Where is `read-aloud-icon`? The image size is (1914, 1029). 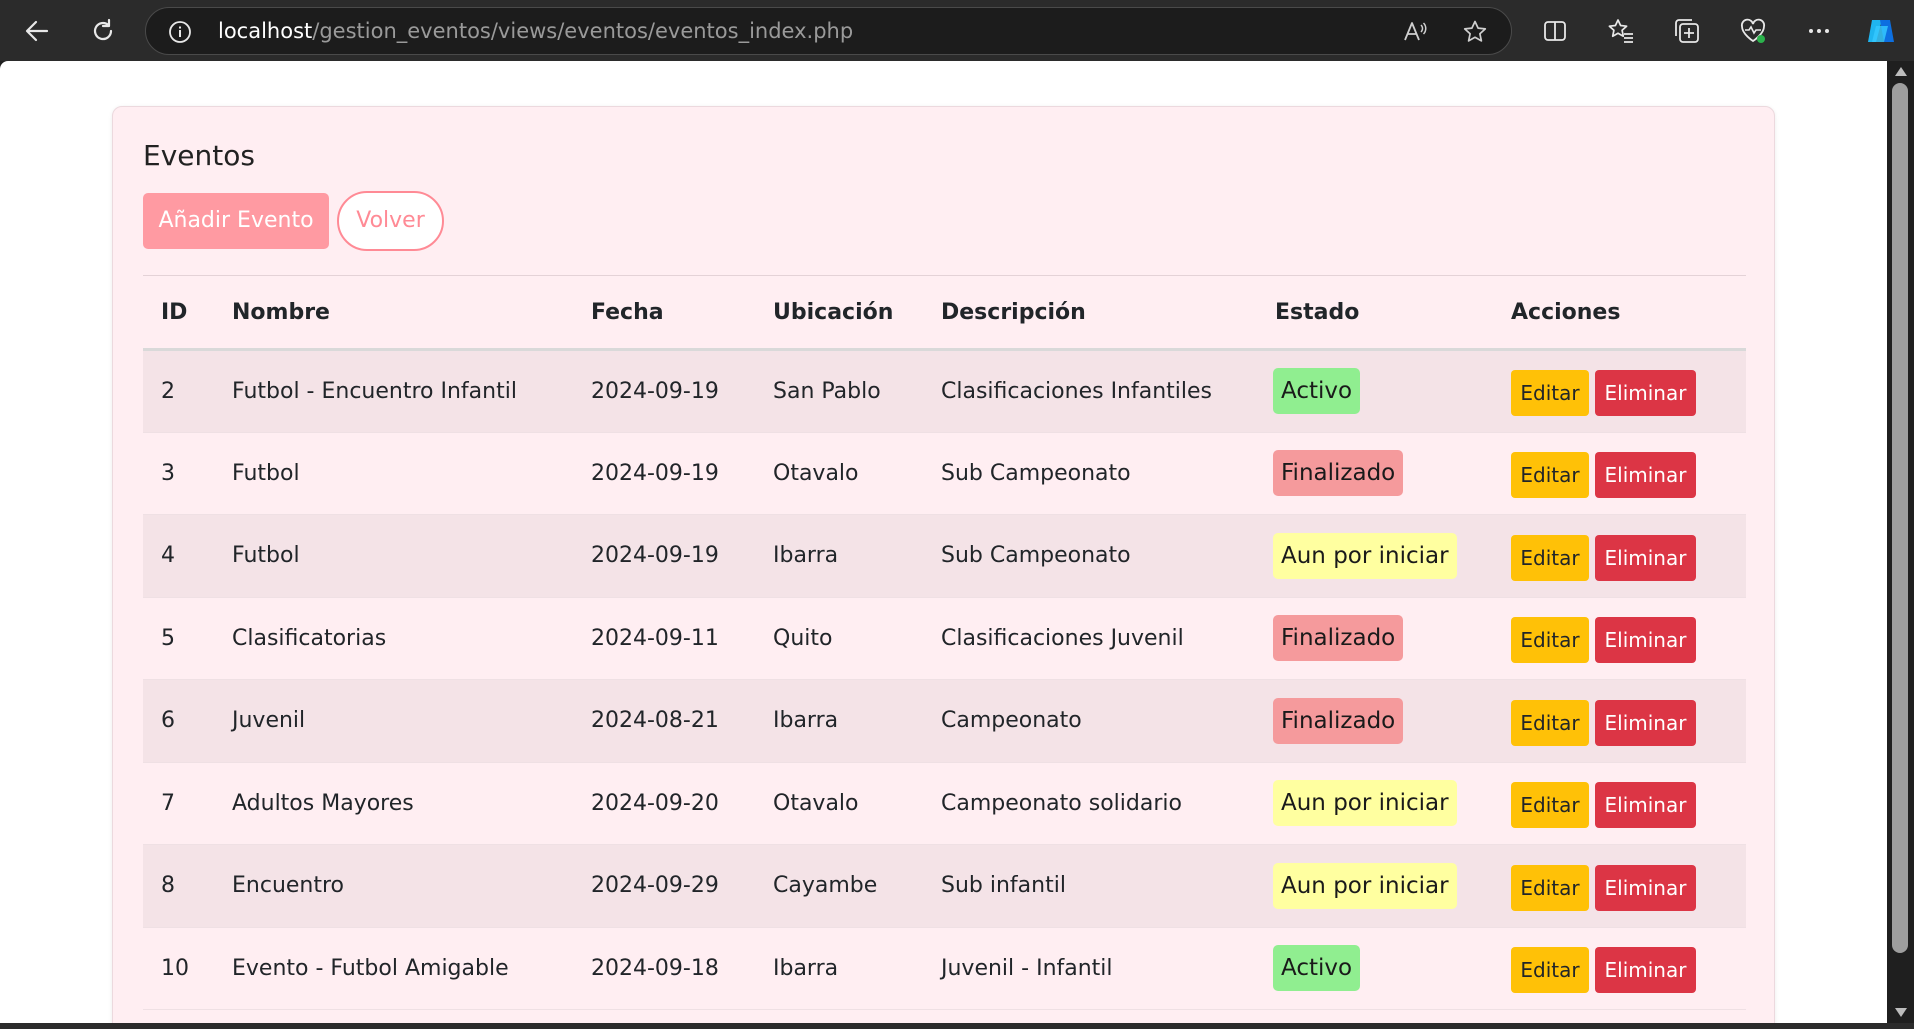
read-aloud-icon is located at coordinates (1415, 32).